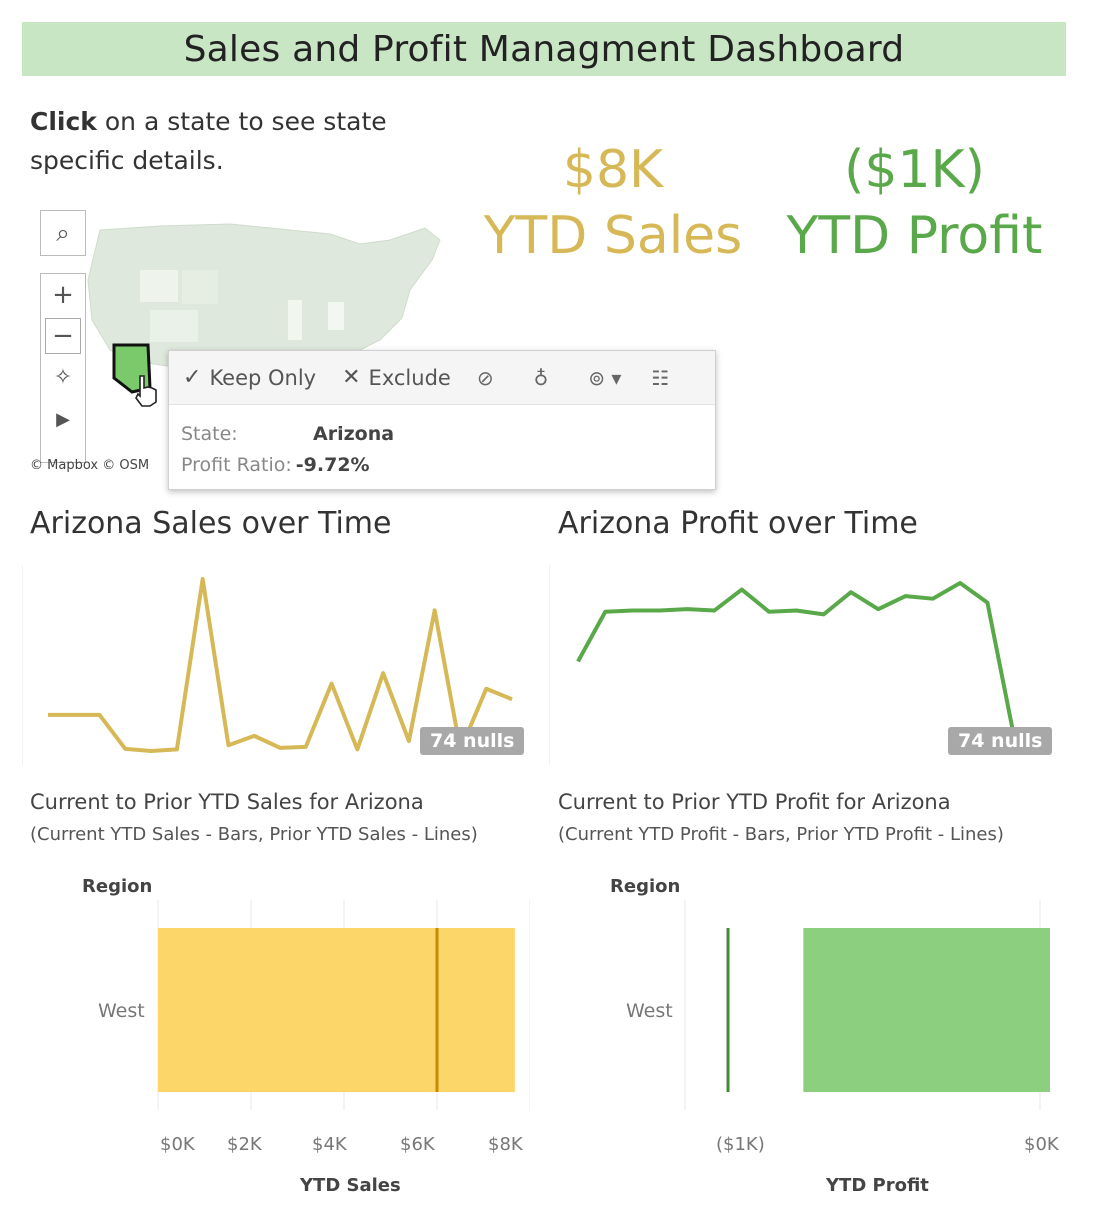 This screenshot has width=1109, height=1216. I want to click on tooltip-toolbar: ✓ Keep Only ✕ Exclude ⊘ ♁ ⊚ ▾ ☷, so click(442, 378).